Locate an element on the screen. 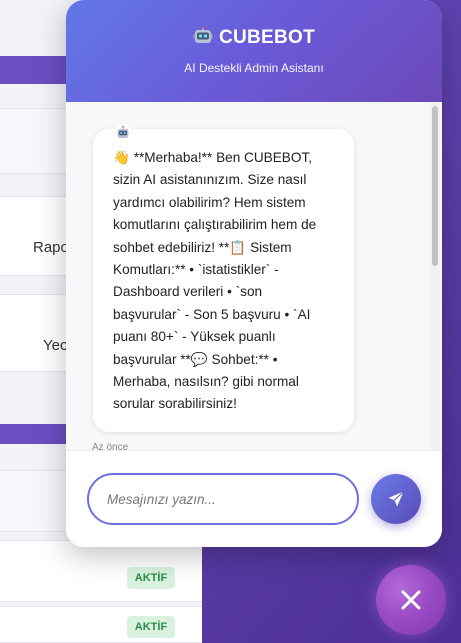  chat-title-row: CUBEBOT is located at coordinates (254, 37).